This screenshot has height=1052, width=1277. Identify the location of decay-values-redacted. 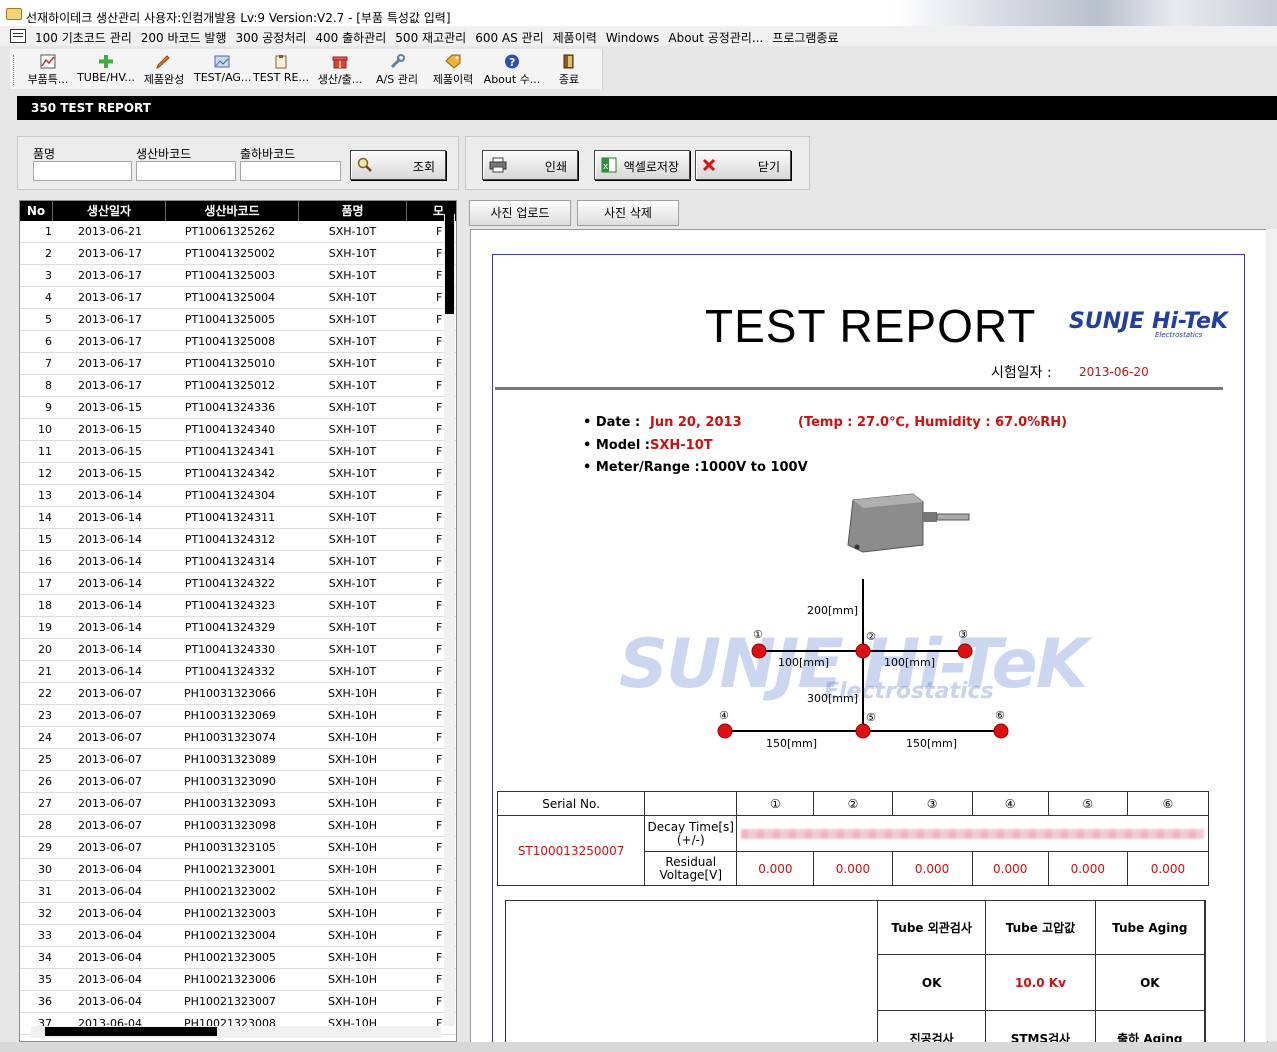
(972, 833).